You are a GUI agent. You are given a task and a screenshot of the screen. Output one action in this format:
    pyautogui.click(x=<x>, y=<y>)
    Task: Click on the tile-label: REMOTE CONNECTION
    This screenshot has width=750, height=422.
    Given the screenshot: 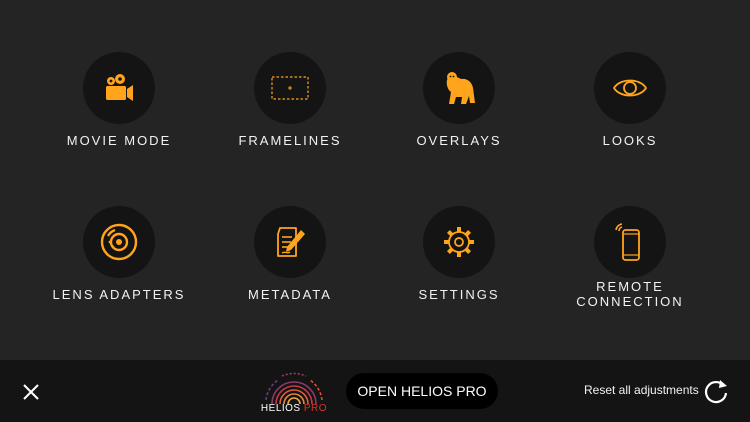 What is the action you would take?
    pyautogui.click(x=630, y=294)
    